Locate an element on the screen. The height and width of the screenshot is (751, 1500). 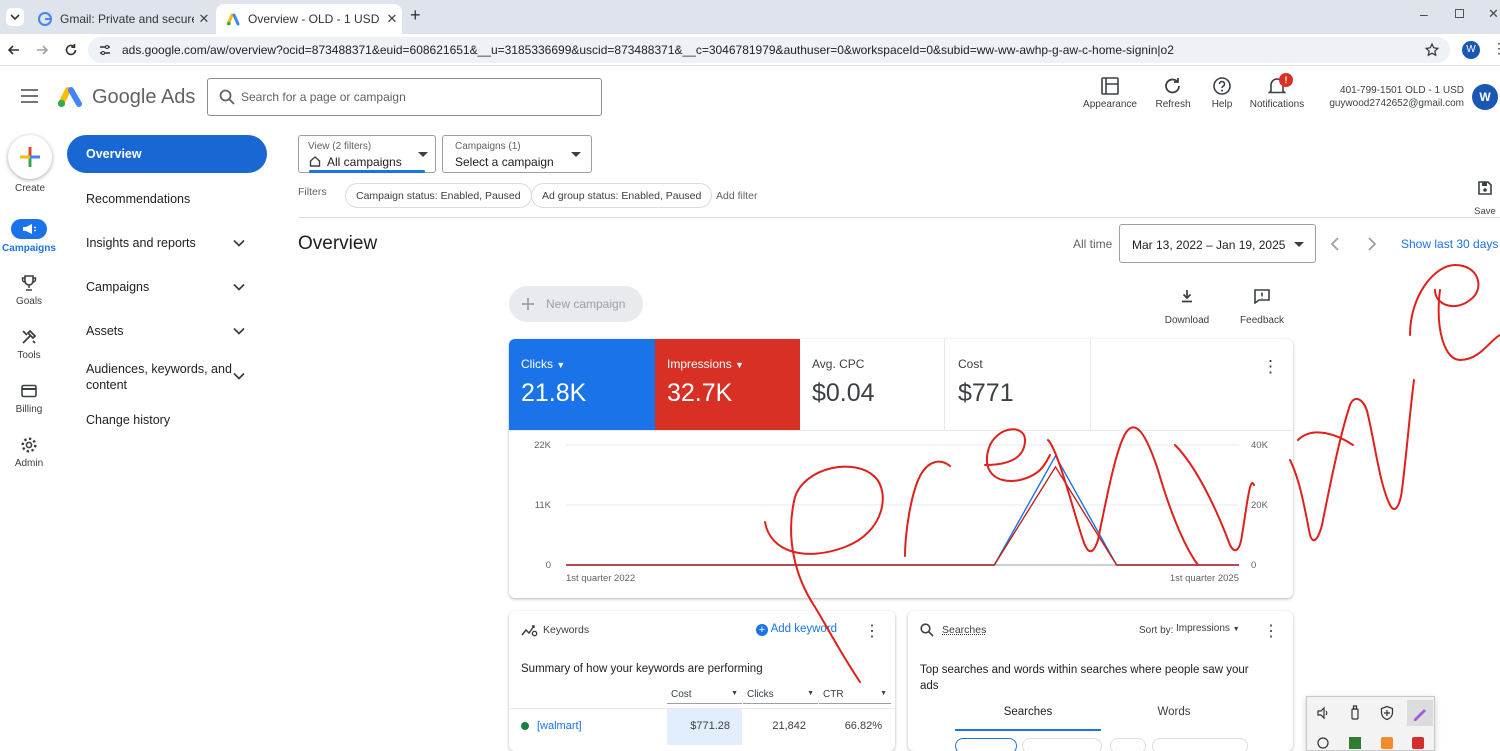
show-last-30-days-button: Show last 30 days is located at coordinates (1449, 244).